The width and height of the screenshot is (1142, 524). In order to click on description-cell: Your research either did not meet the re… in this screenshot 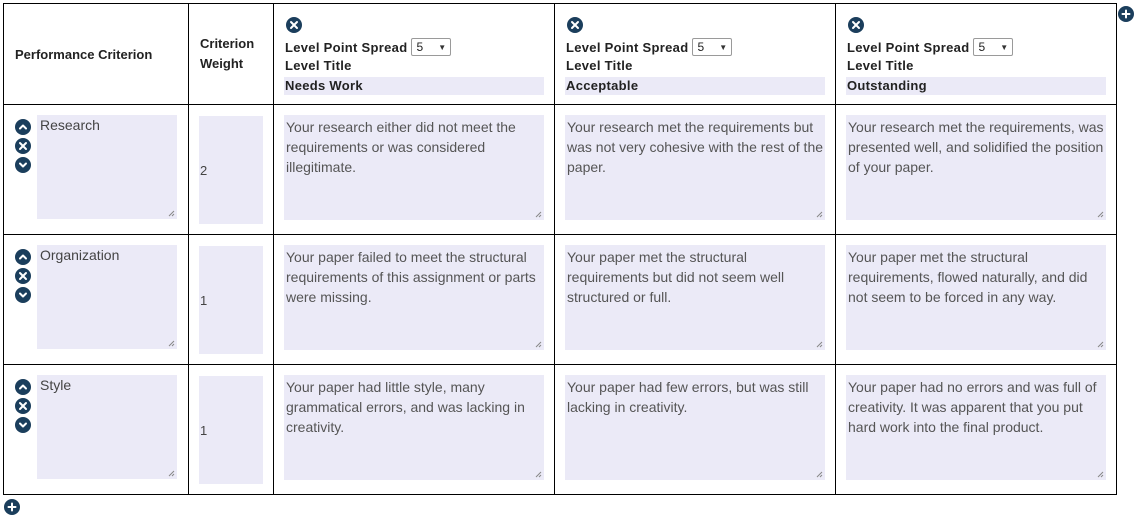, I will do `click(414, 169)`.